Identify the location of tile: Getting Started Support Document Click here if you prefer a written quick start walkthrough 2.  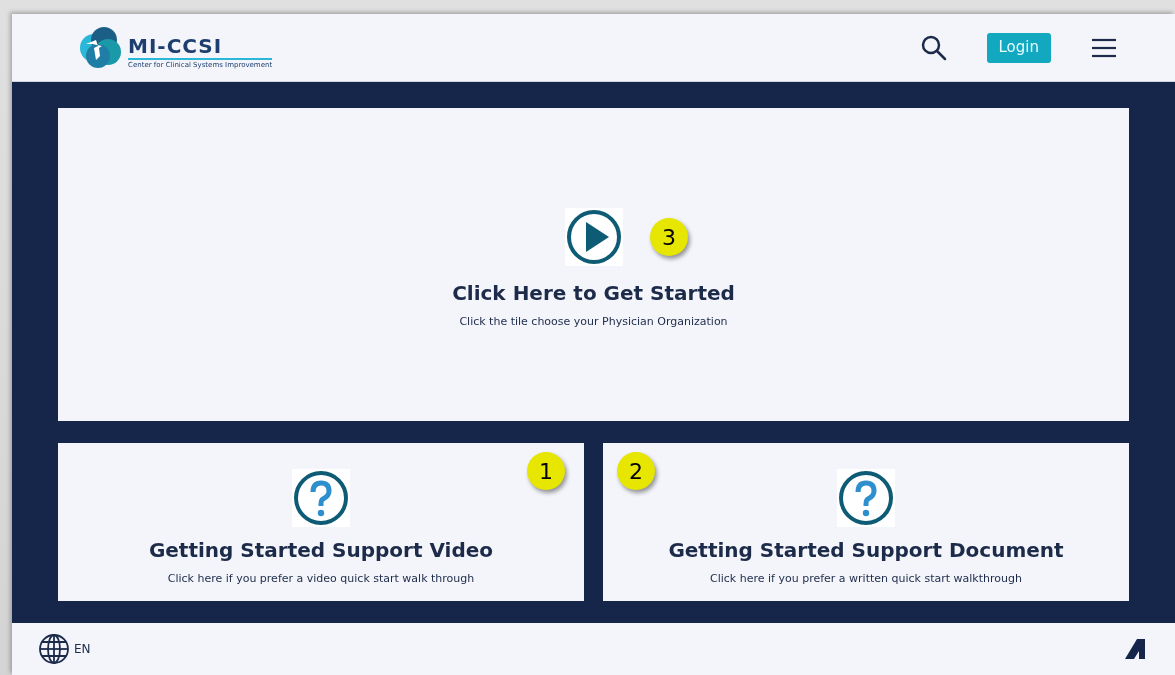
(866, 522).